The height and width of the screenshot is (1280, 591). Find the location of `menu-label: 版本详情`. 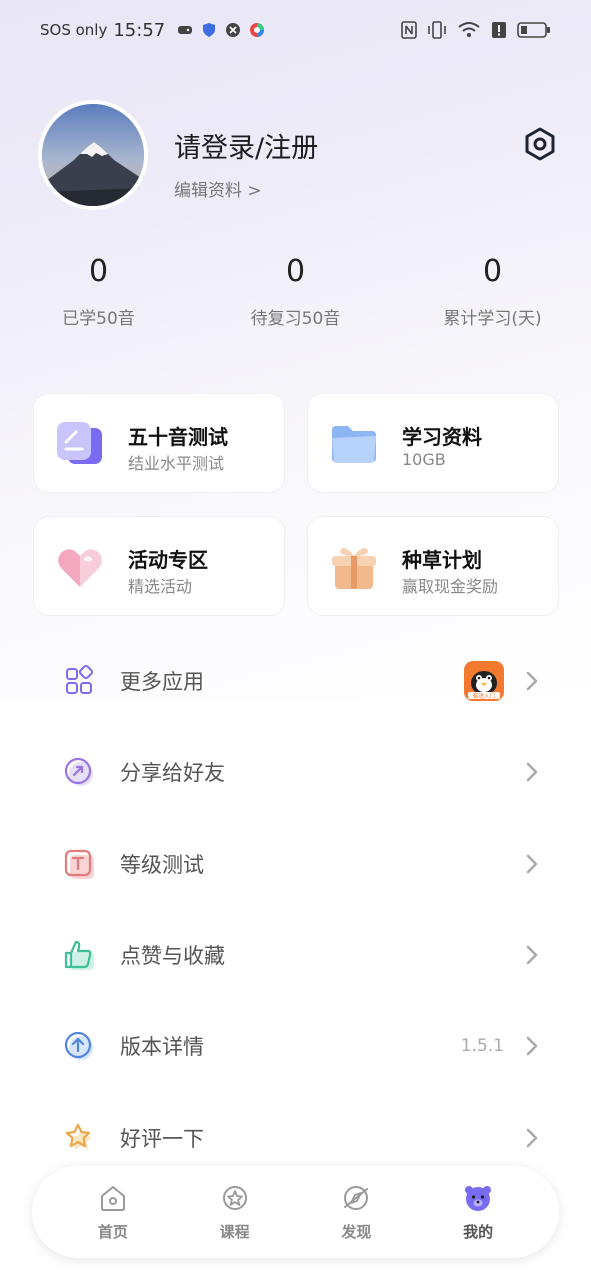

menu-label: 版本详情 is located at coordinates (162, 1047).